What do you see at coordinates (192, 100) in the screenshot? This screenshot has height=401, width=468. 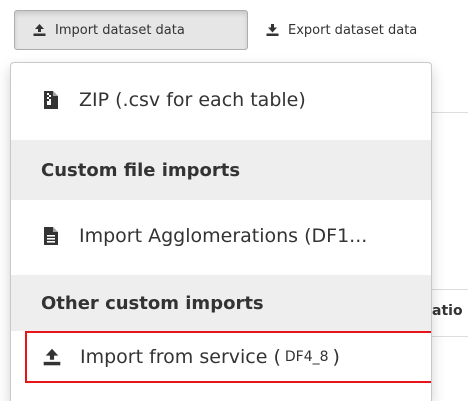 I see `menu-item-zip-label: ZIP (.csv for each table)` at bounding box center [192, 100].